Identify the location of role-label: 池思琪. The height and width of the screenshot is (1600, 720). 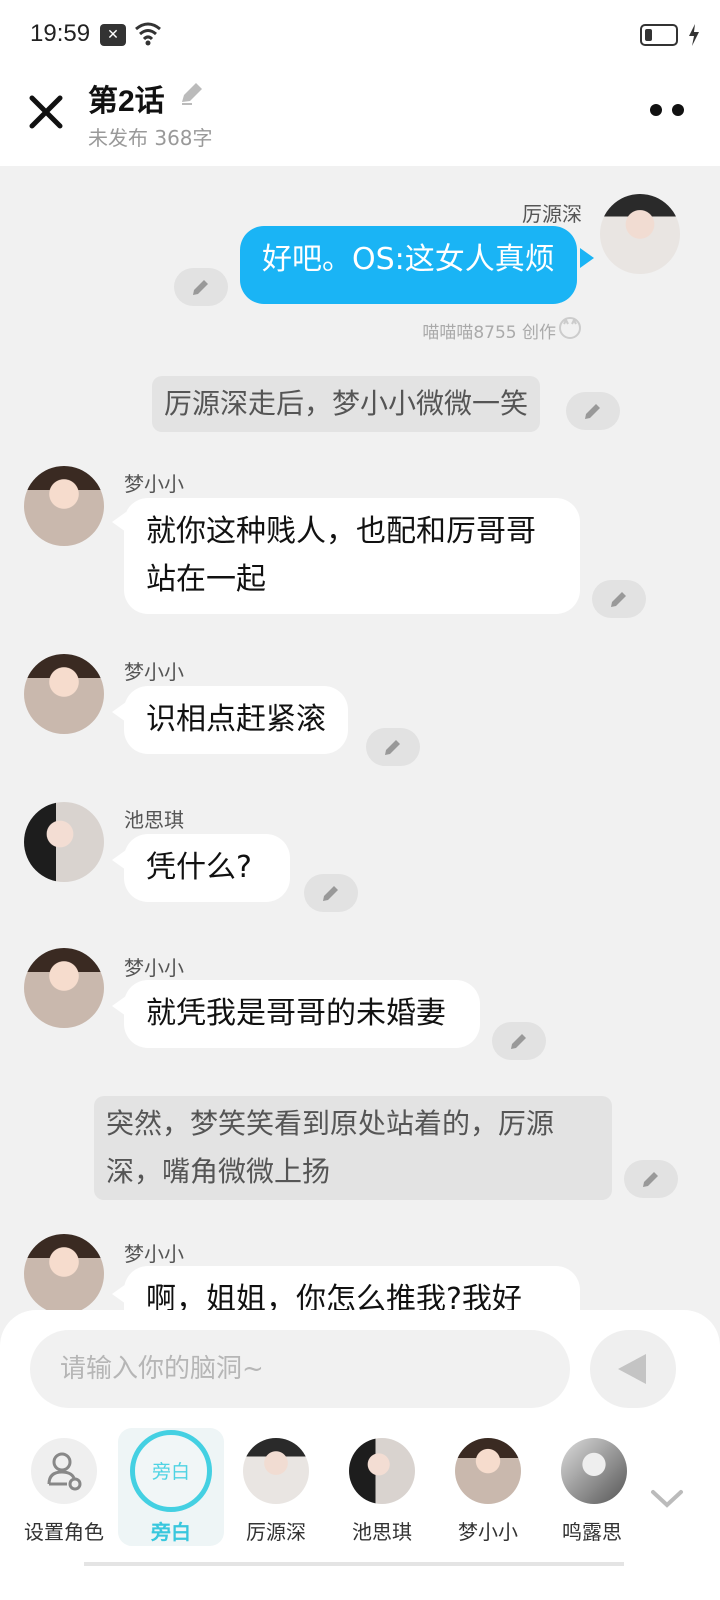
(382, 1532).